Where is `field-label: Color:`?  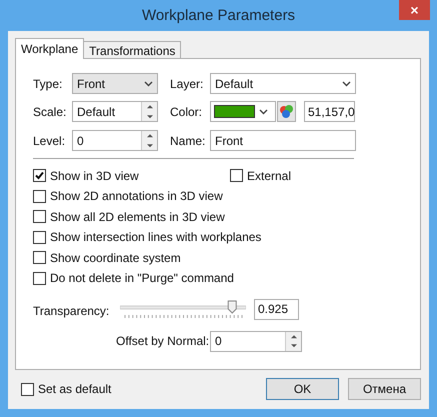 field-label: Color: is located at coordinates (187, 112).